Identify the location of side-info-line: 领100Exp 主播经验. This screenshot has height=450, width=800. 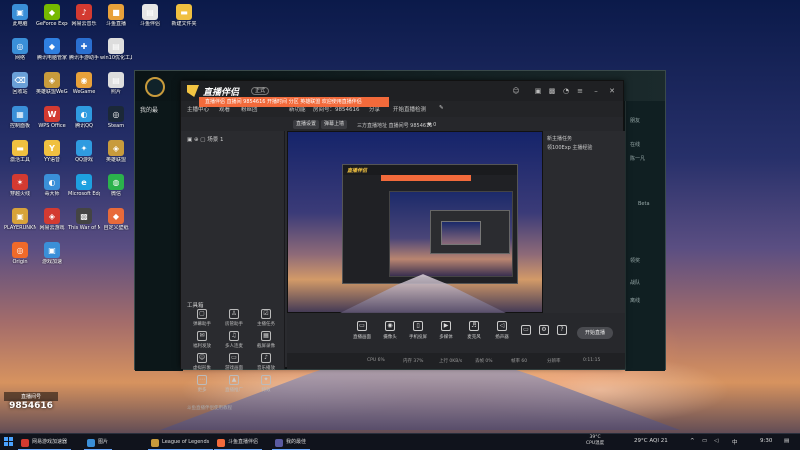
(569, 147).